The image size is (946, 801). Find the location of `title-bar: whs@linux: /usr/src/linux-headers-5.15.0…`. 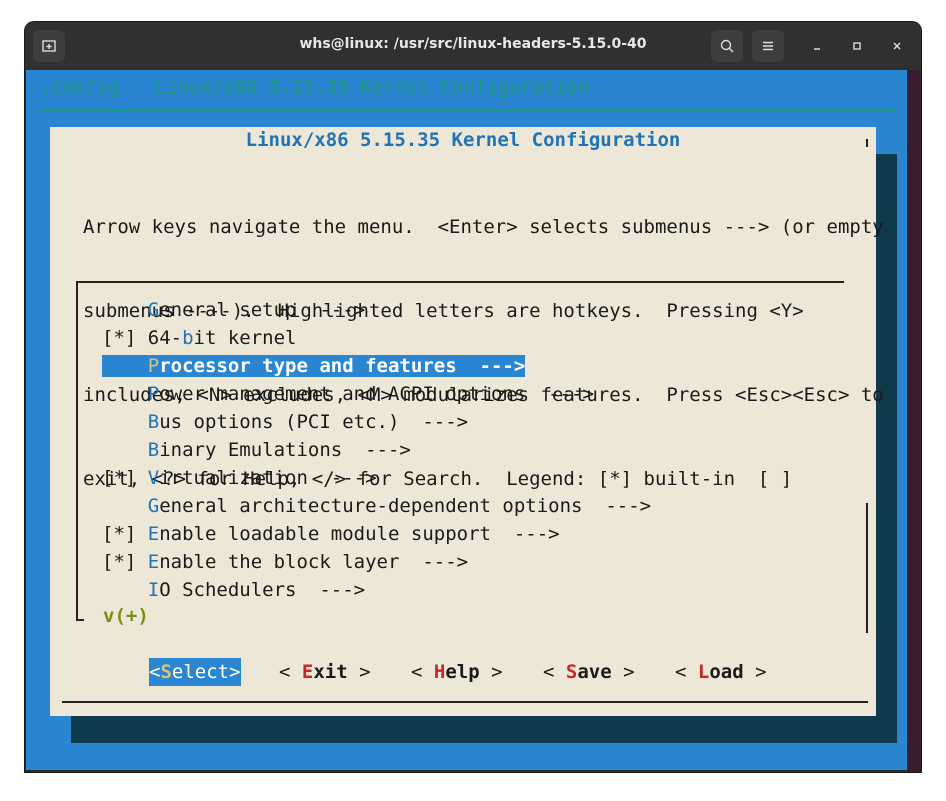

title-bar: whs@linux: /usr/src/linux-headers-5.15.0… is located at coordinates (473, 46).